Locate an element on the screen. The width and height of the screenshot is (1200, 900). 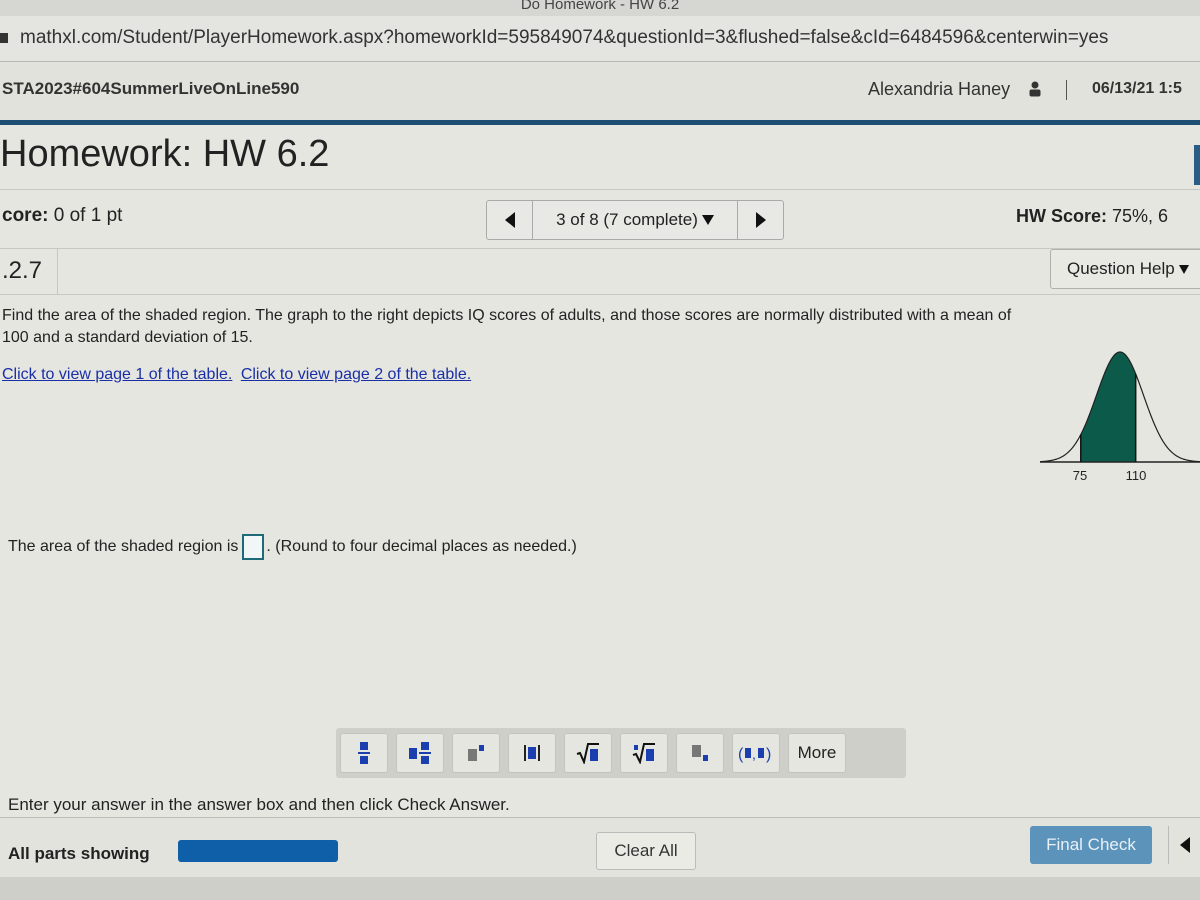
fraction-button is located at coordinates (364, 753).